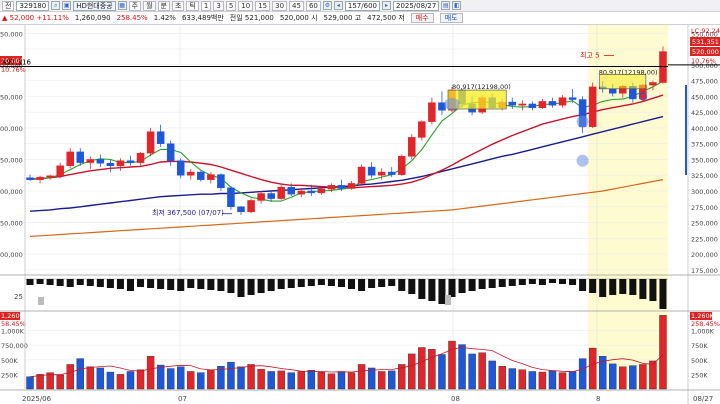  I want to click on left-volume-tick-label: 1,000K, so click(13, 332).